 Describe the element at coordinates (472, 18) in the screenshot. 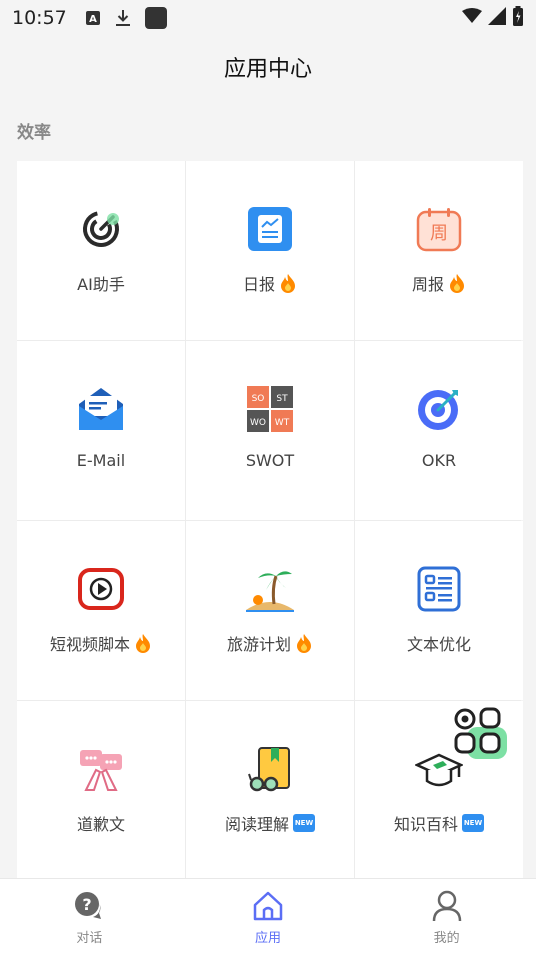

I see `wifi-icon` at that location.